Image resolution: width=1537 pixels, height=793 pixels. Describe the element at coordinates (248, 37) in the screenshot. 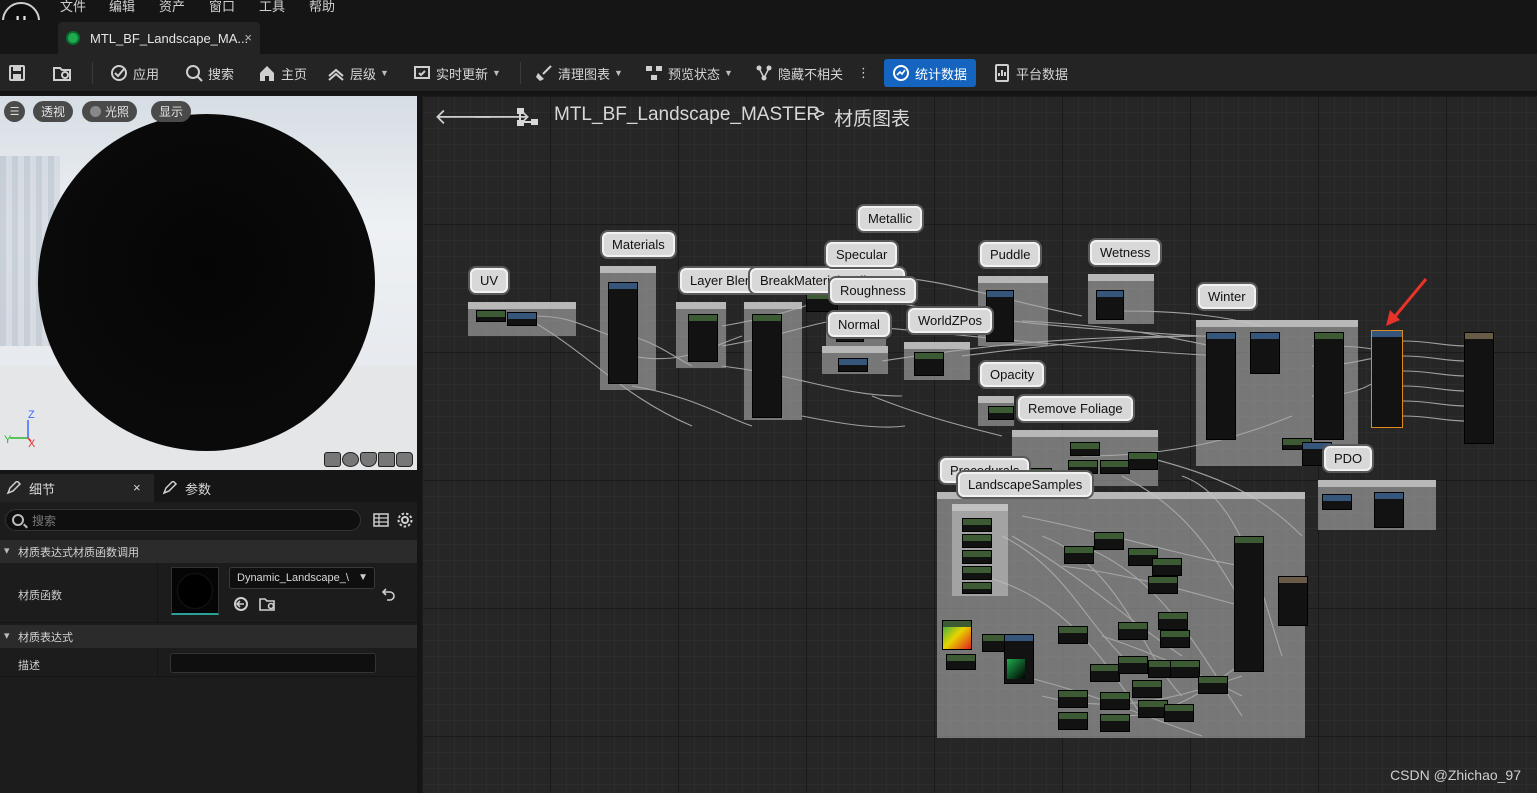

I see `close-tab-icon: ×` at that location.